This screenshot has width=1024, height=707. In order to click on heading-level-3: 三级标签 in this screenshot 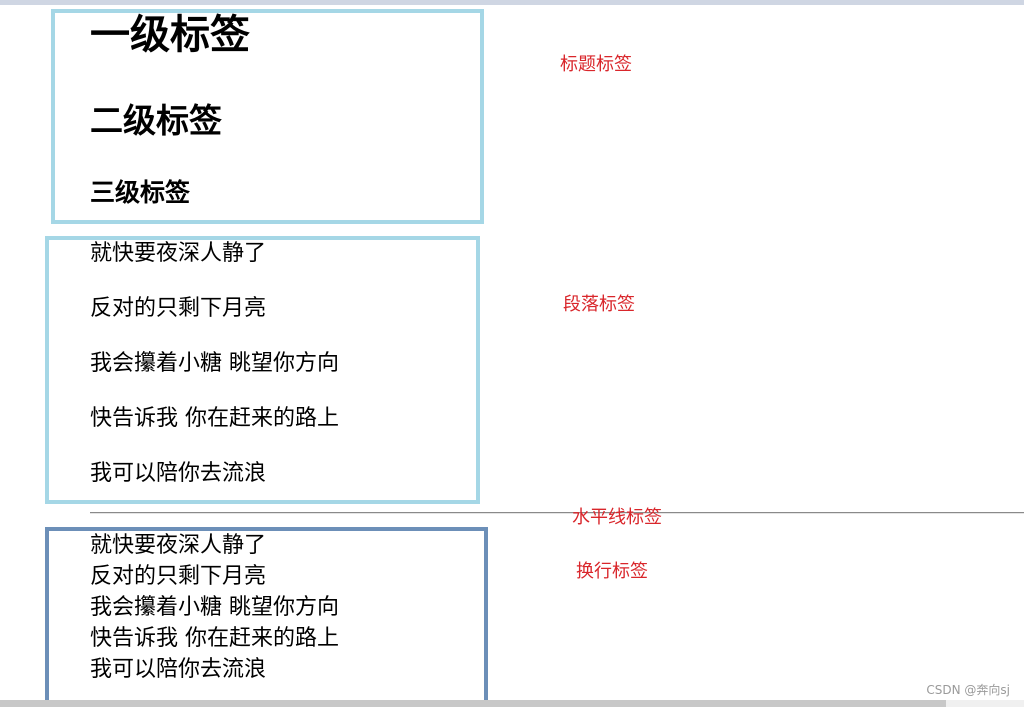, I will do `click(140, 192)`.